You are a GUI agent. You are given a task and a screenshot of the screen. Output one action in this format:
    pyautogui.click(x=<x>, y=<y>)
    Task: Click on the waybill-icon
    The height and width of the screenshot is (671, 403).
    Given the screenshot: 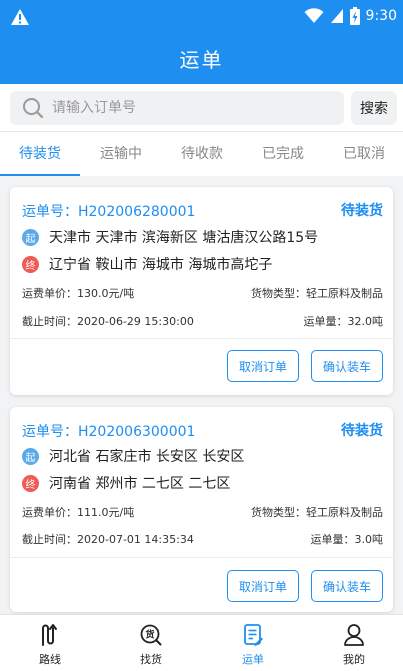 What is the action you would take?
    pyautogui.click(x=253, y=635)
    